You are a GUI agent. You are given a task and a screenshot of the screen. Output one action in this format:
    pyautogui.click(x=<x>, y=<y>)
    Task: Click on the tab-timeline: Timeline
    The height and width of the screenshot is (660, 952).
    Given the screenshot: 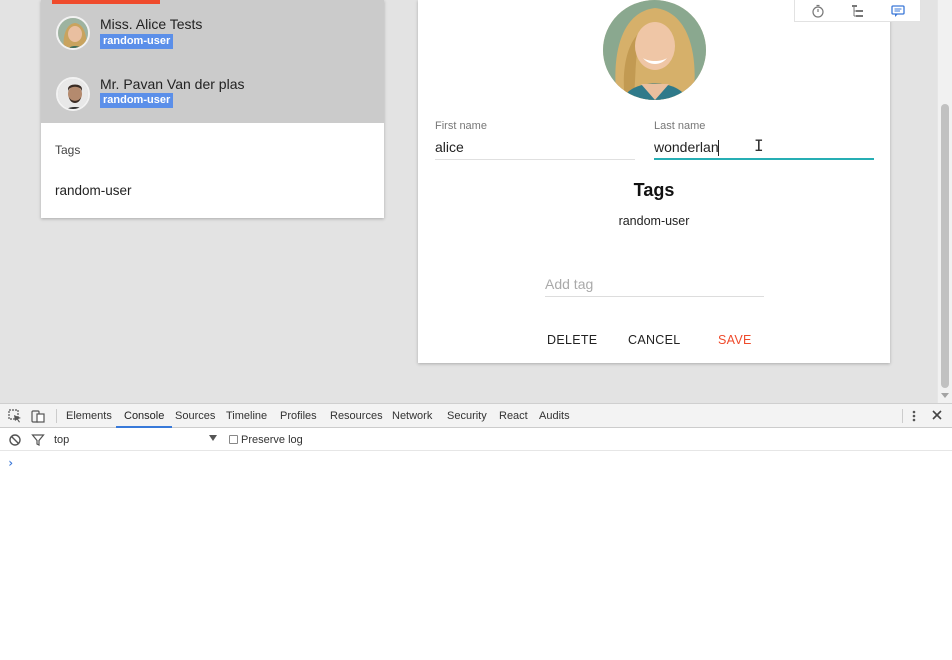 What is the action you would take?
    pyautogui.click(x=246, y=416)
    